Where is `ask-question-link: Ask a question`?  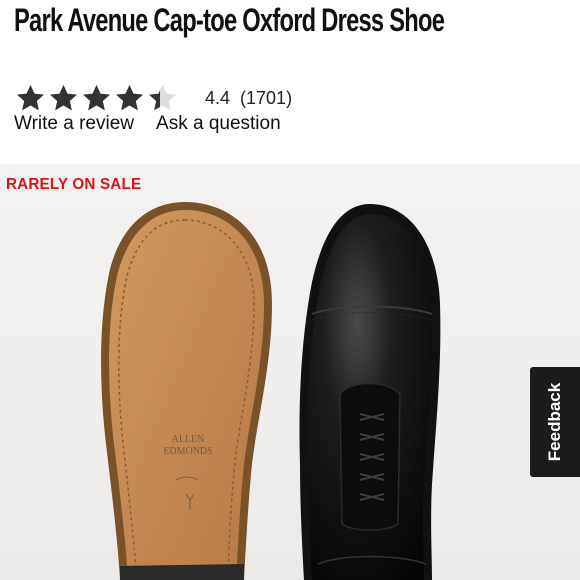
ask-question-link: Ask a question is located at coordinates (218, 124).